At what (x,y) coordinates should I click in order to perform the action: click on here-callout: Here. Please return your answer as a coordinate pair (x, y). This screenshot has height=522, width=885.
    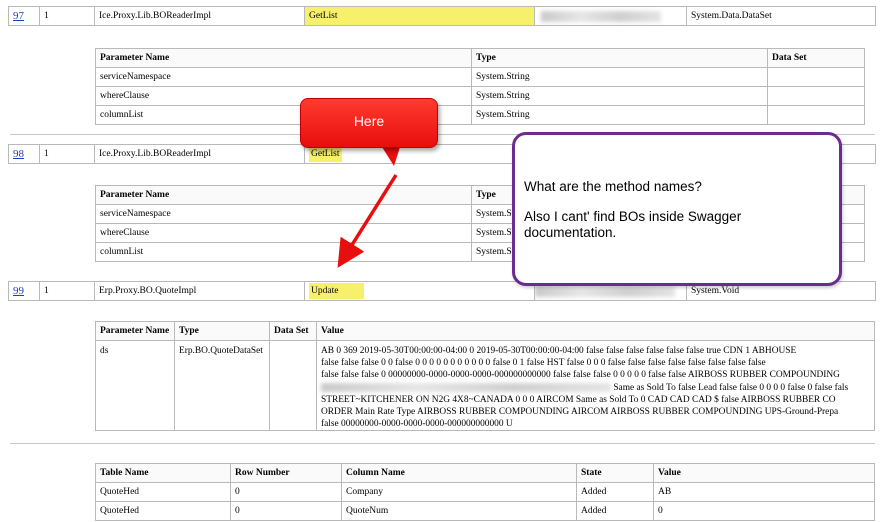
    Looking at the image, I should click on (369, 123).